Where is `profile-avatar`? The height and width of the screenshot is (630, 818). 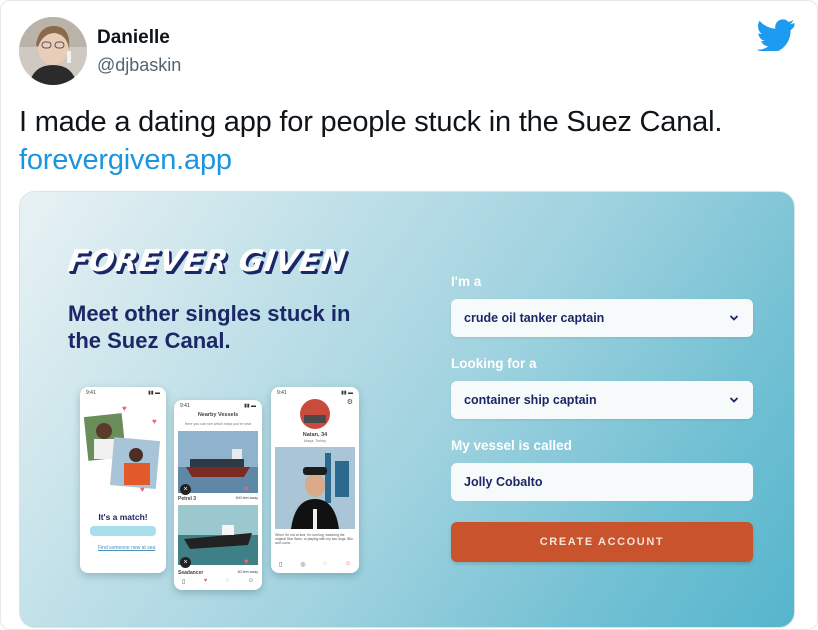
profile-avatar is located at coordinates (315, 414).